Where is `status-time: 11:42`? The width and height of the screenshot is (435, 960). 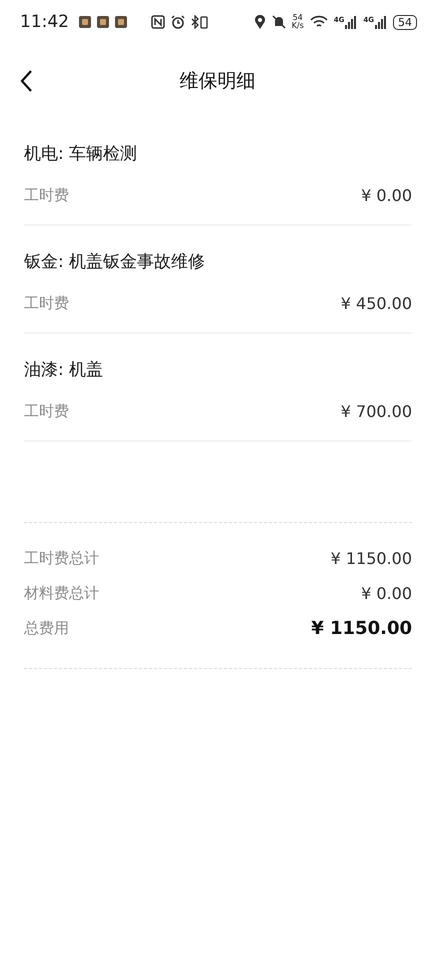 status-time: 11:42 is located at coordinates (44, 22).